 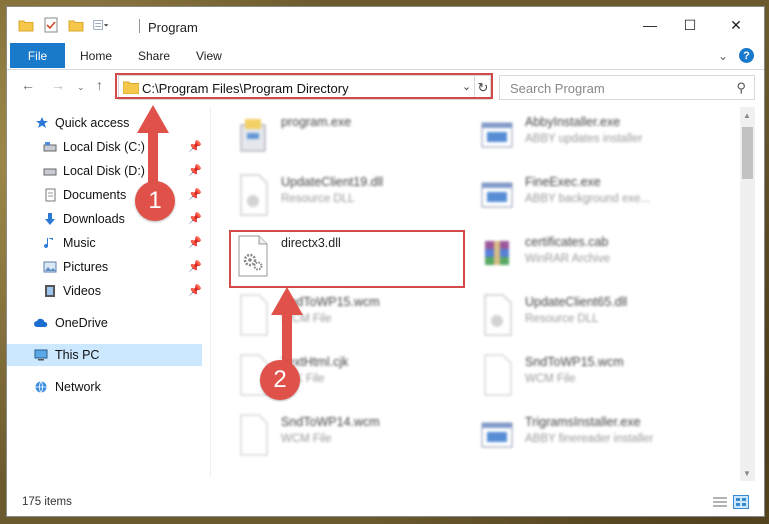 What do you see at coordinates (78, 387) in the screenshot?
I see `nav-label: Network` at bounding box center [78, 387].